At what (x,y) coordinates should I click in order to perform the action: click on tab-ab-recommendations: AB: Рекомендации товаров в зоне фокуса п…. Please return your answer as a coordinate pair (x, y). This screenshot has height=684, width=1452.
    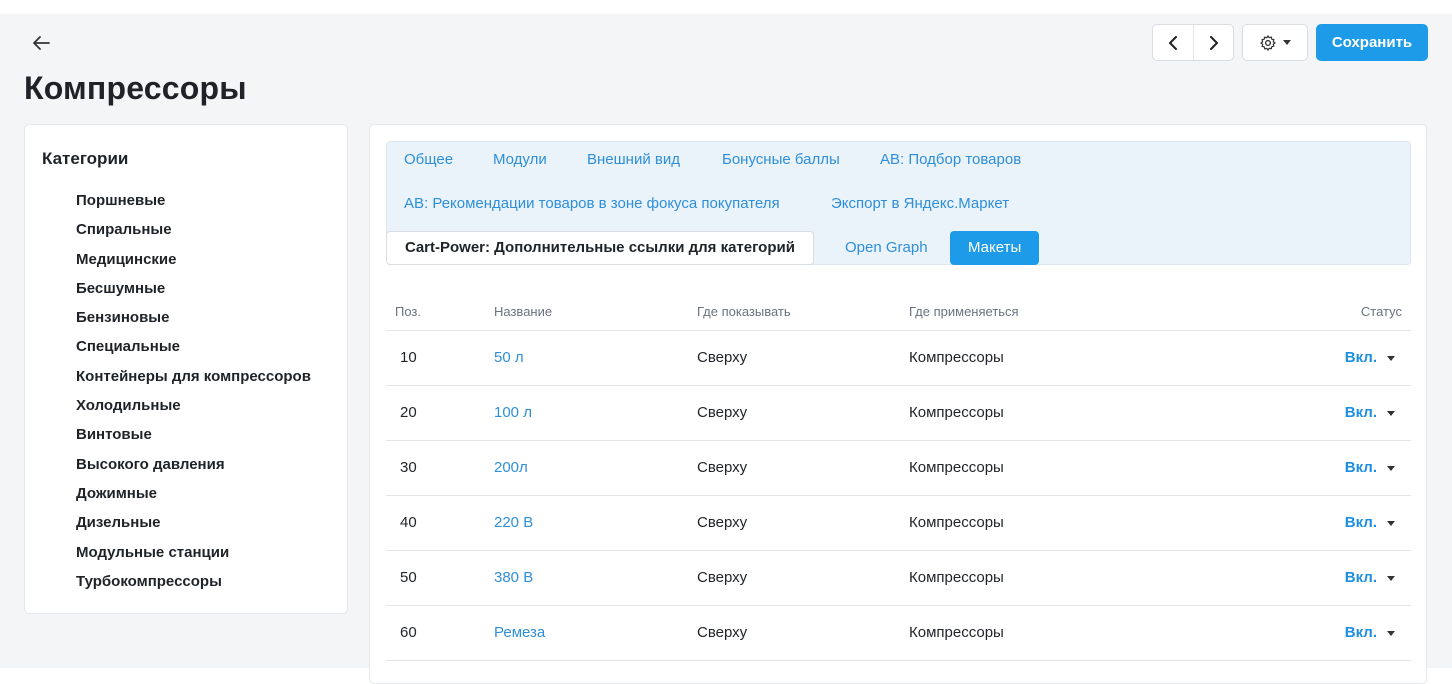
    Looking at the image, I should click on (592, 203).